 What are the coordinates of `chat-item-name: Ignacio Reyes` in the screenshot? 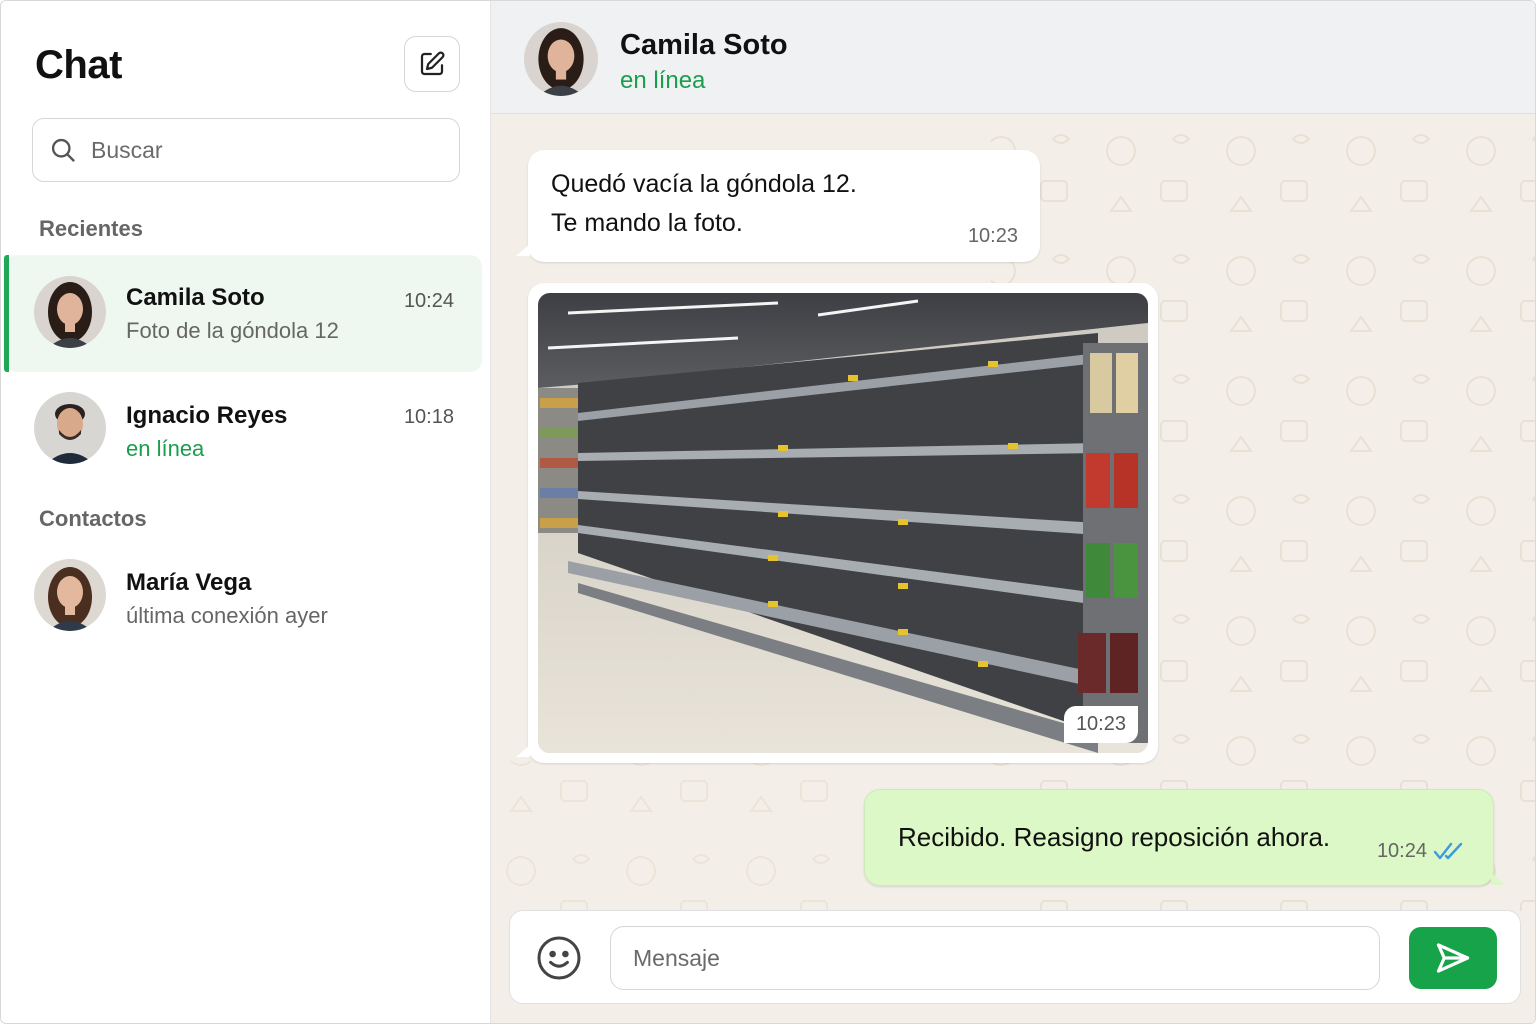 It's located at (207, 415).